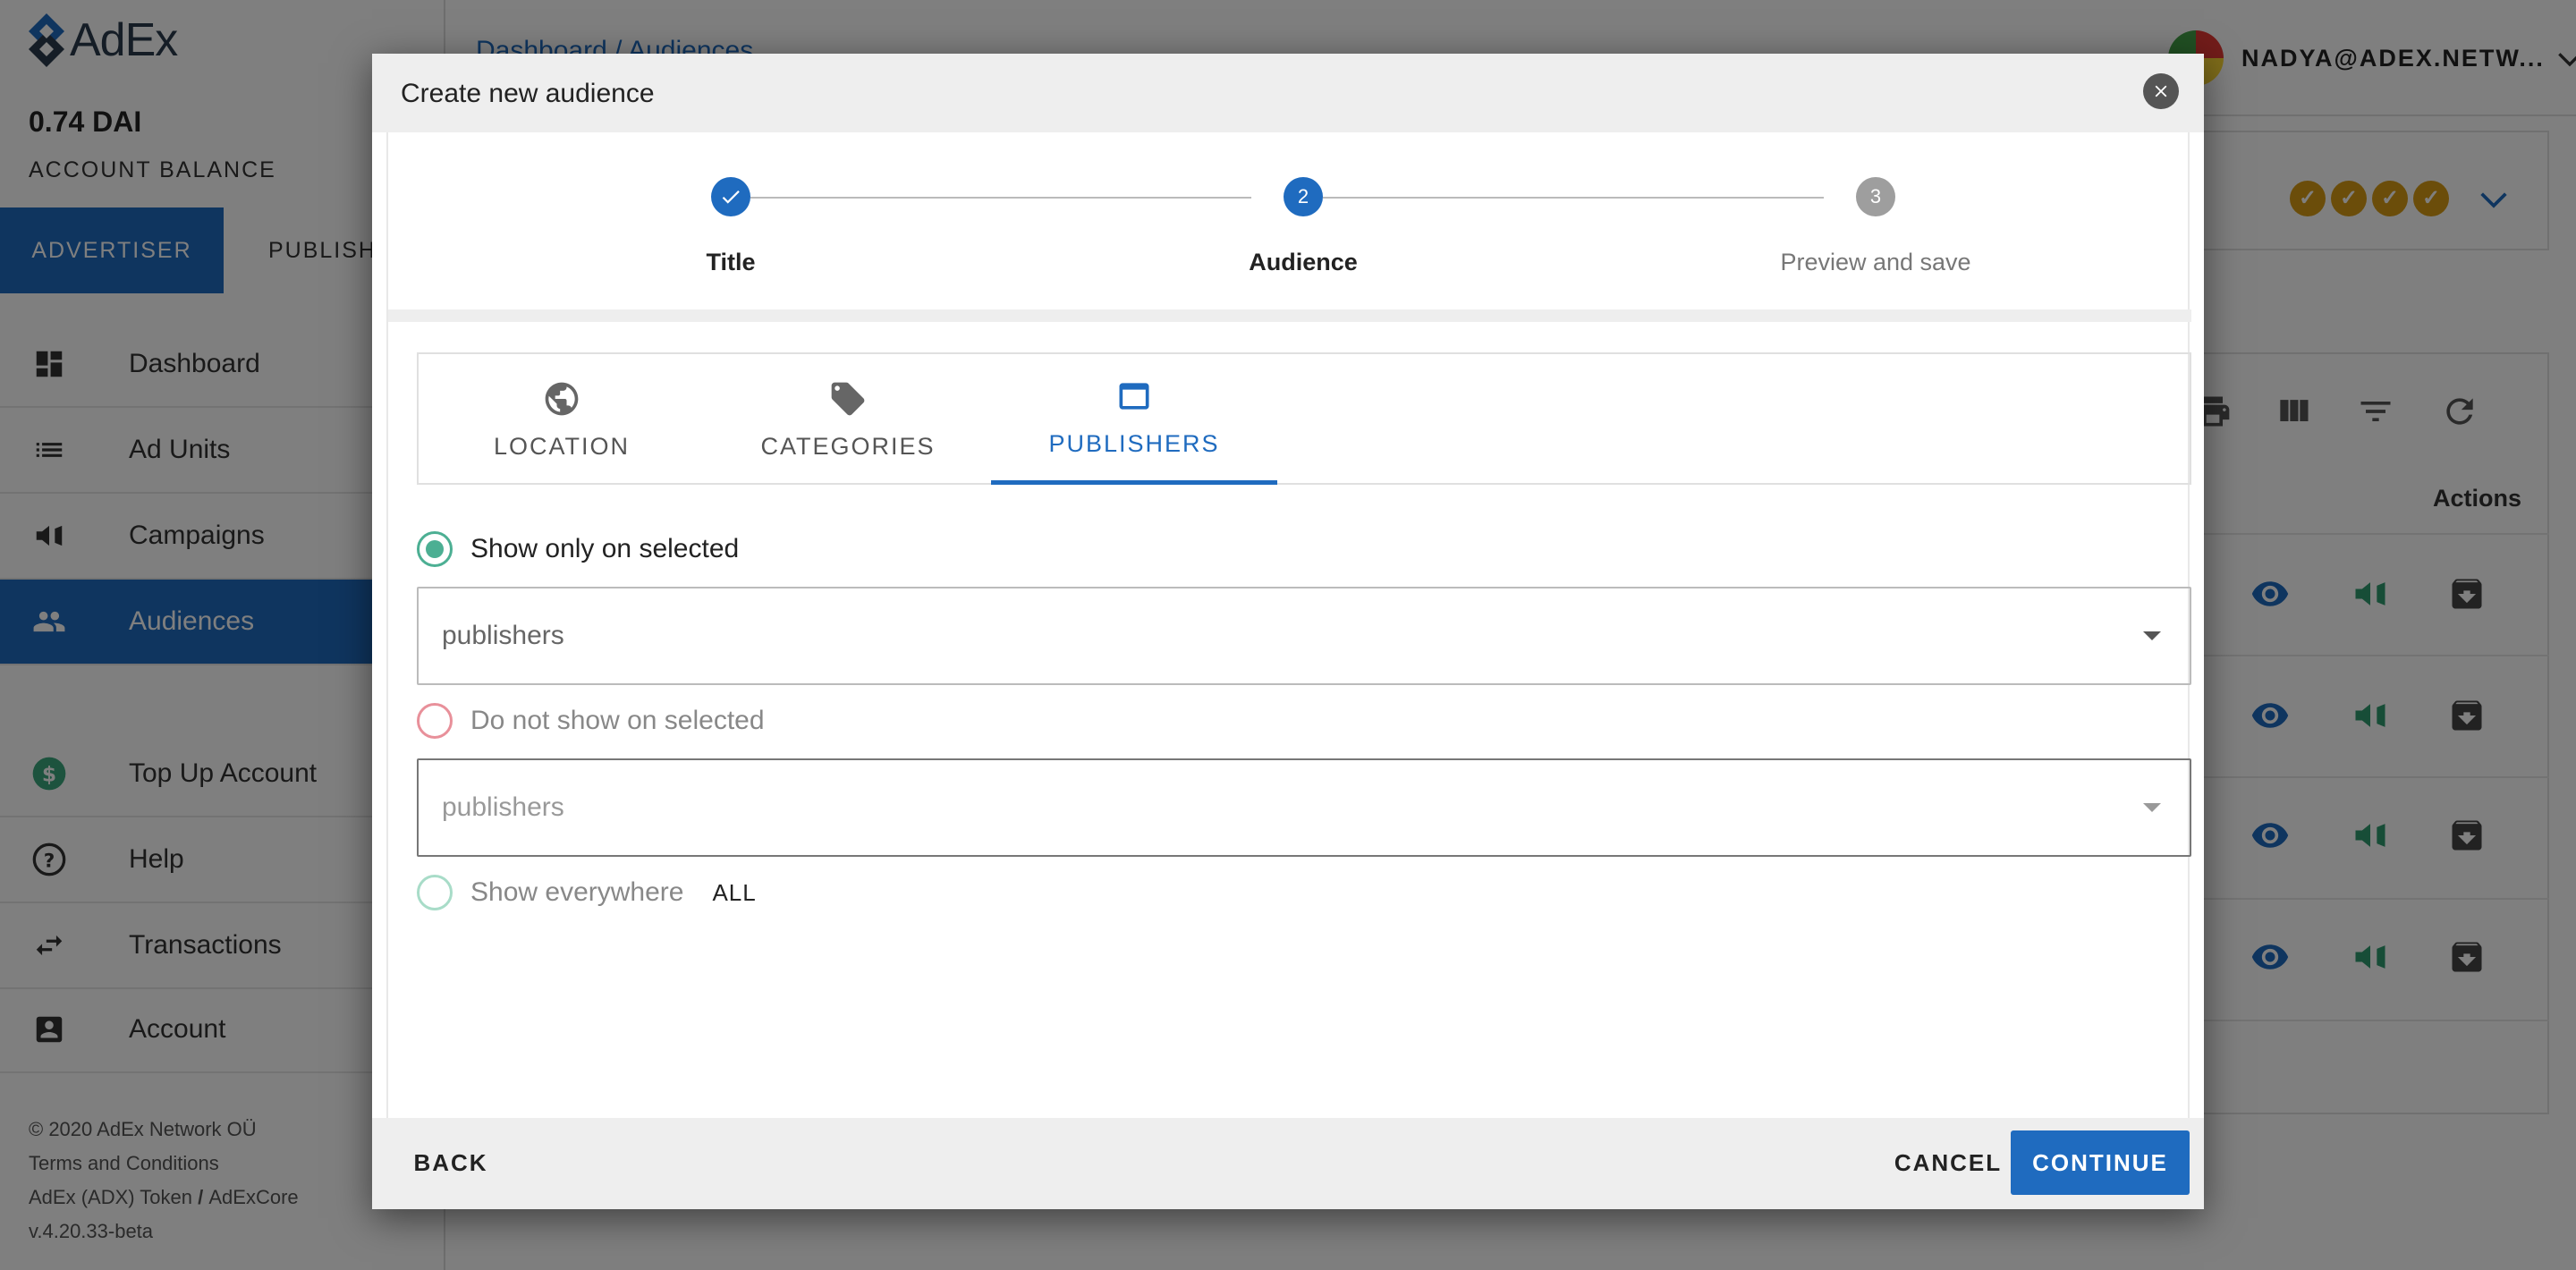  What do you see at coordinates (1134, 419) in the screenshot?
I see `tab-publishers: PUBLISHERS` at bounding box center [1134, 419].